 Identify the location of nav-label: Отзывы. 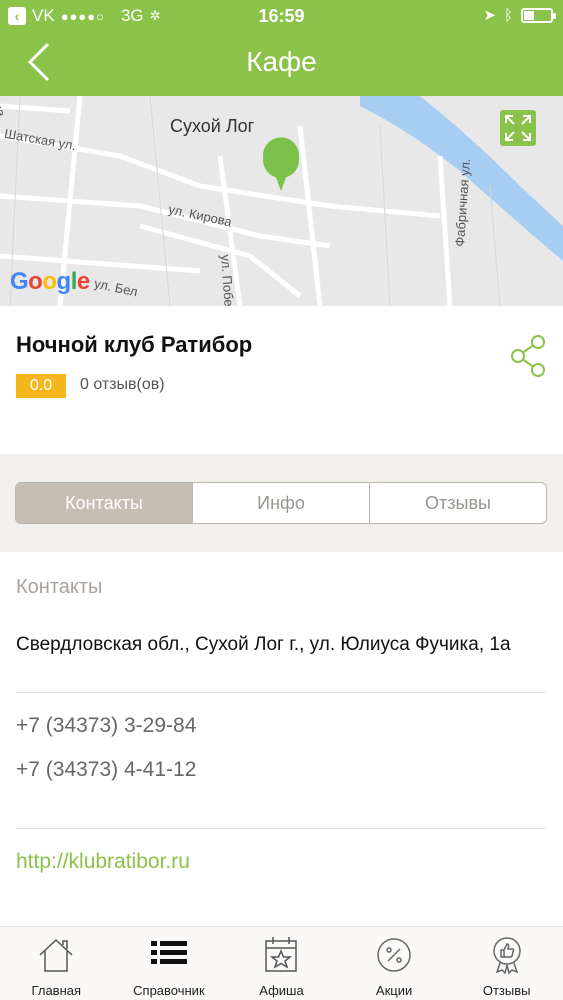
(506, 990).